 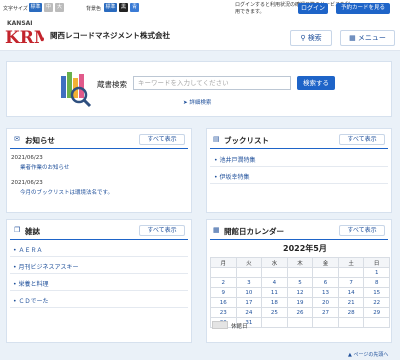 What do you see at coordinates (223, 292) in the screenshot?
I see `calendar-day: 9` at bounding box center [223, 292].